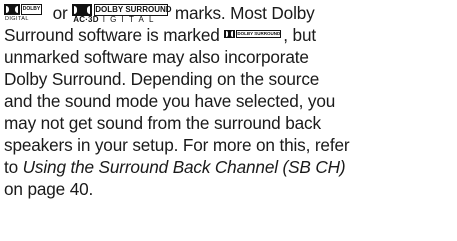  I want to click on text-segment: marks. Most Dolby, so click(242, 13).